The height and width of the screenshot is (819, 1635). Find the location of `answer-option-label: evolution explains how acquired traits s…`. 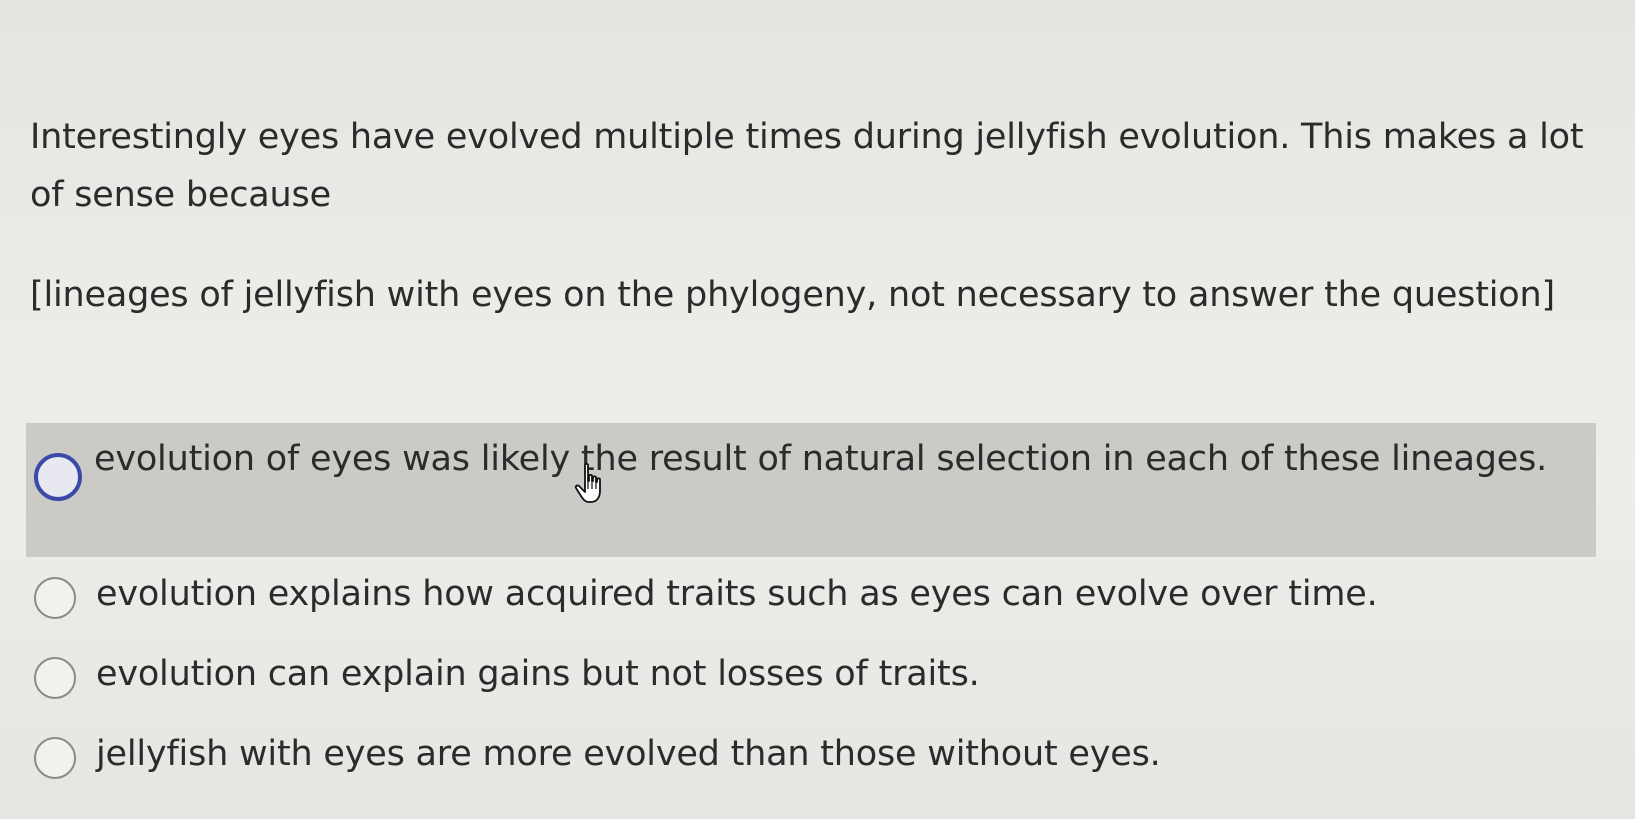

answer-option-label: evolution explains how acquired traits s… is located at coordinates (737, 594).